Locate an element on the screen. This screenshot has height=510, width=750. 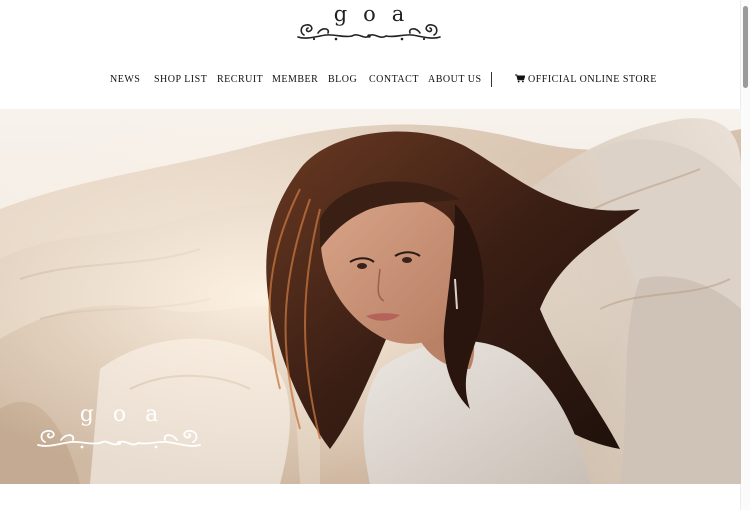
site-logo: goa is located at coordinates (369, 24).